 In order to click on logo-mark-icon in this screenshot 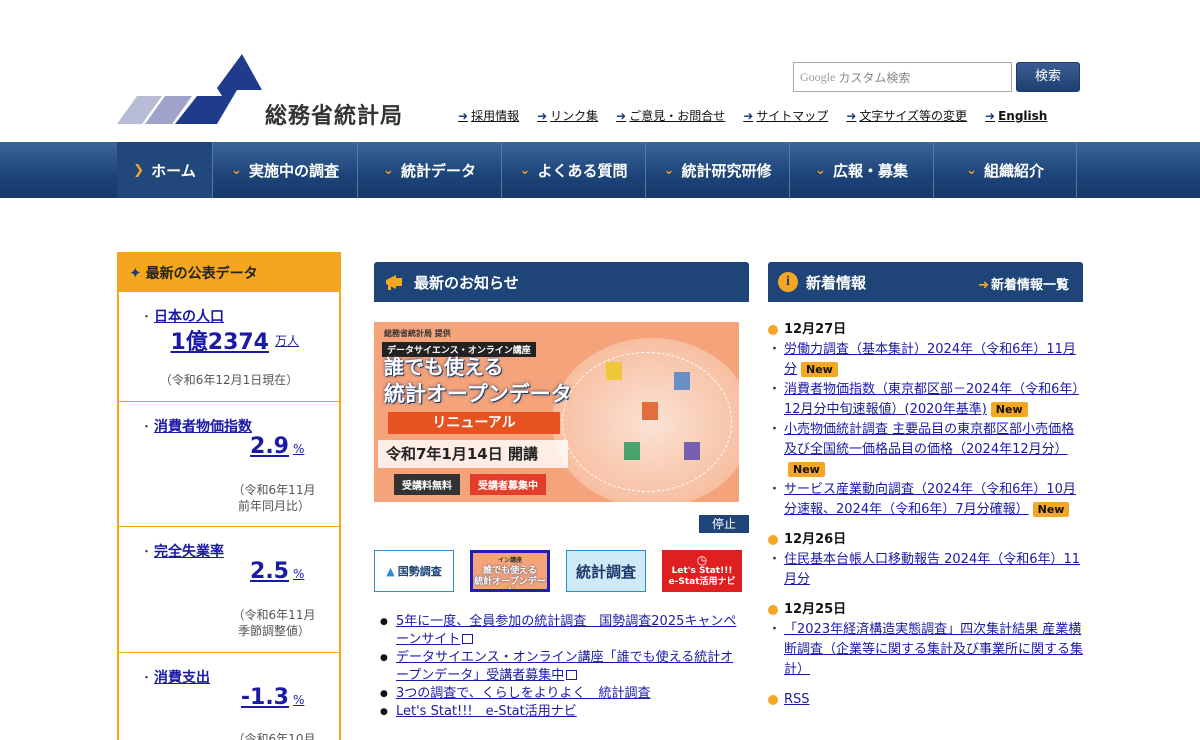, I will do `click(189, 90)`.